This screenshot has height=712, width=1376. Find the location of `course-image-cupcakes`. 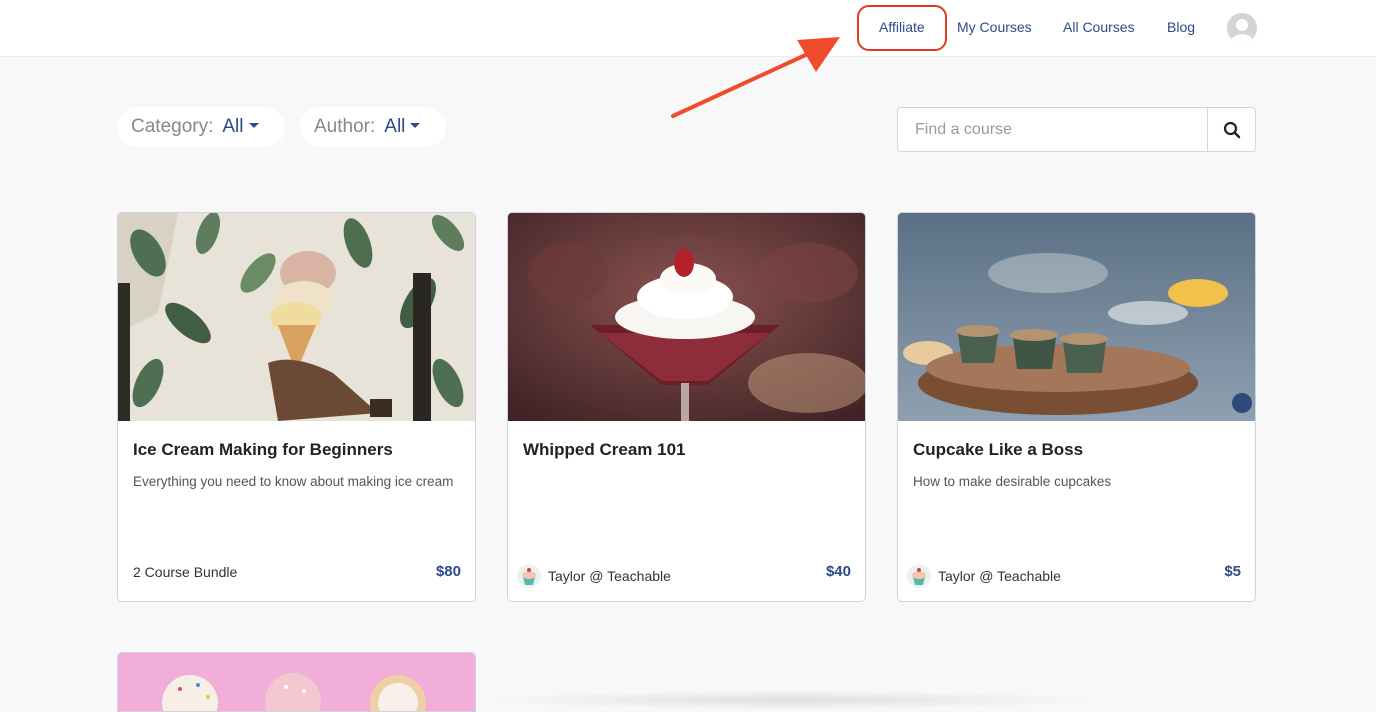

course-image-cupcakes is located at coordinates (1076, 317).